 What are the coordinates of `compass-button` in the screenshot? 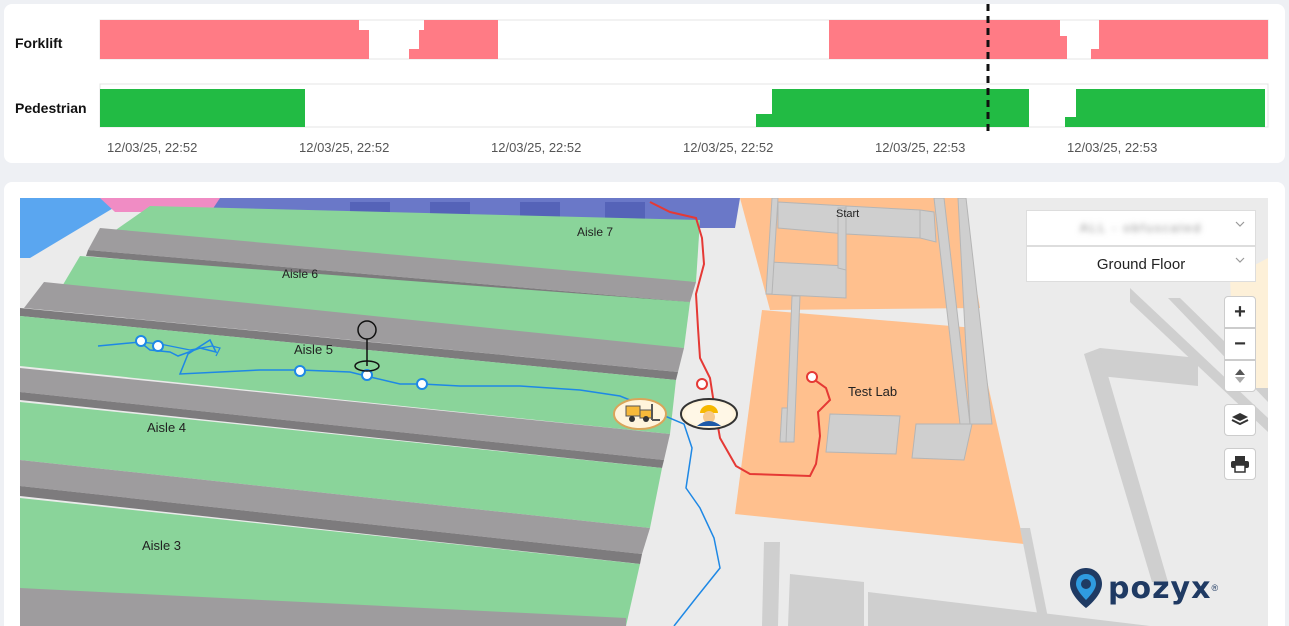 It's located at (1240, 376).